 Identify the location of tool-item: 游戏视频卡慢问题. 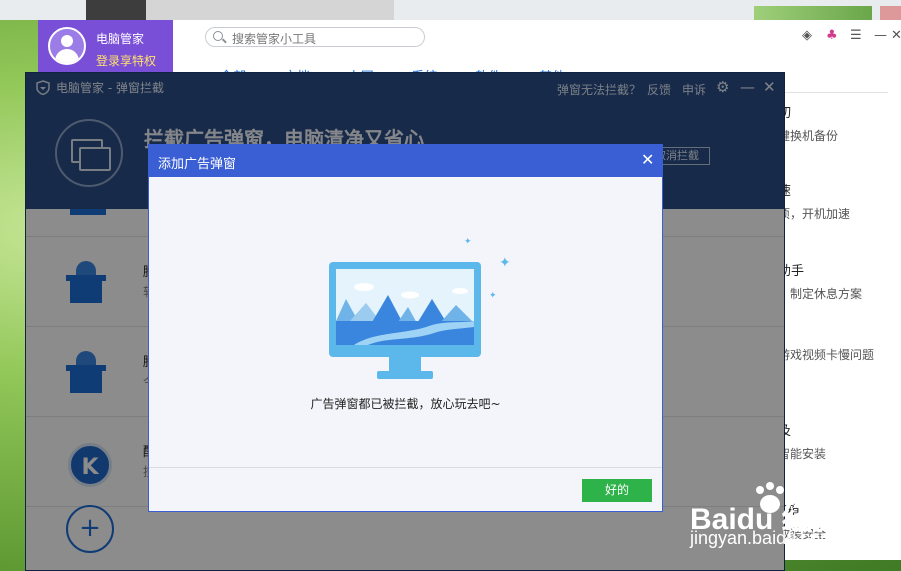
(826, 351).